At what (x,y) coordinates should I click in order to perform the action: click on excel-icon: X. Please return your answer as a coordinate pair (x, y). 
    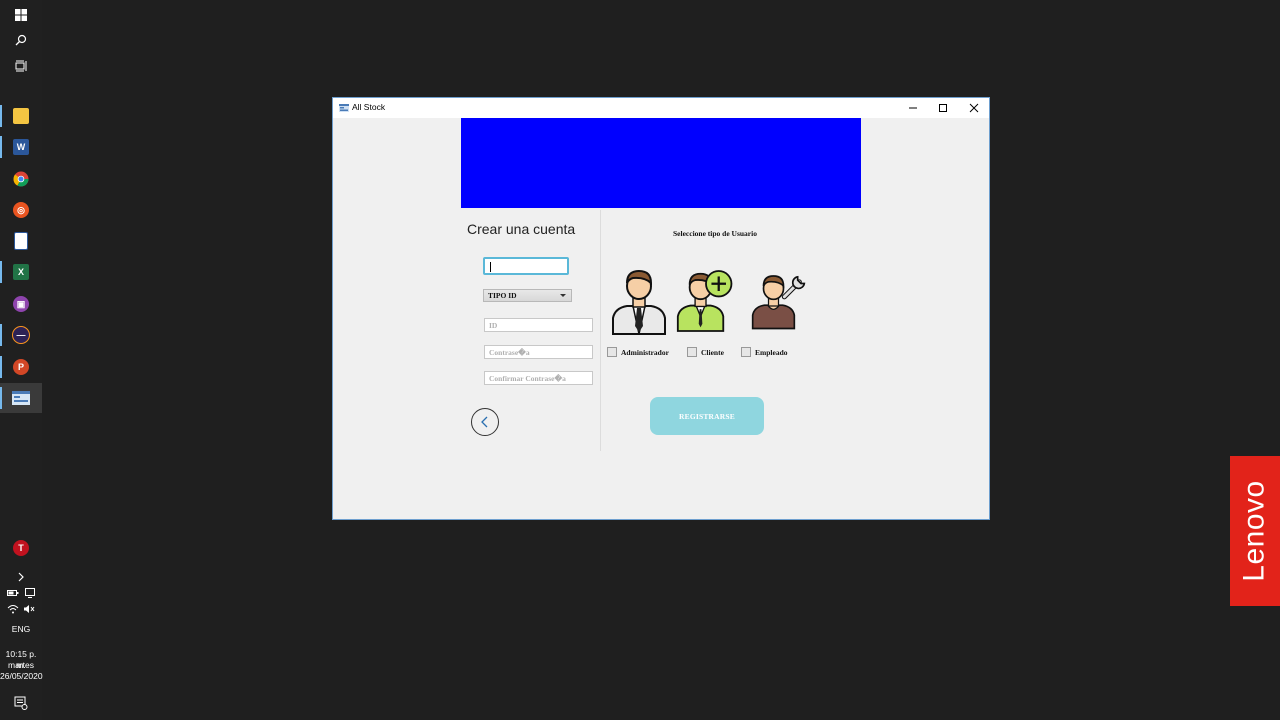
    Looking at the image, I should click on (21, 272).